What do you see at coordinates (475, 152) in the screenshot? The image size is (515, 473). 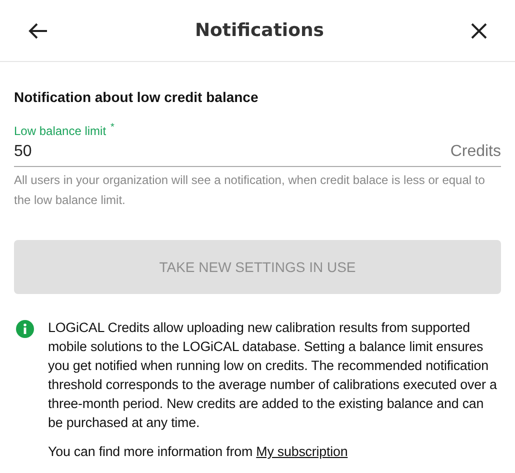 I see `unit-suffix: Credits` at bounding box center [475, 152].